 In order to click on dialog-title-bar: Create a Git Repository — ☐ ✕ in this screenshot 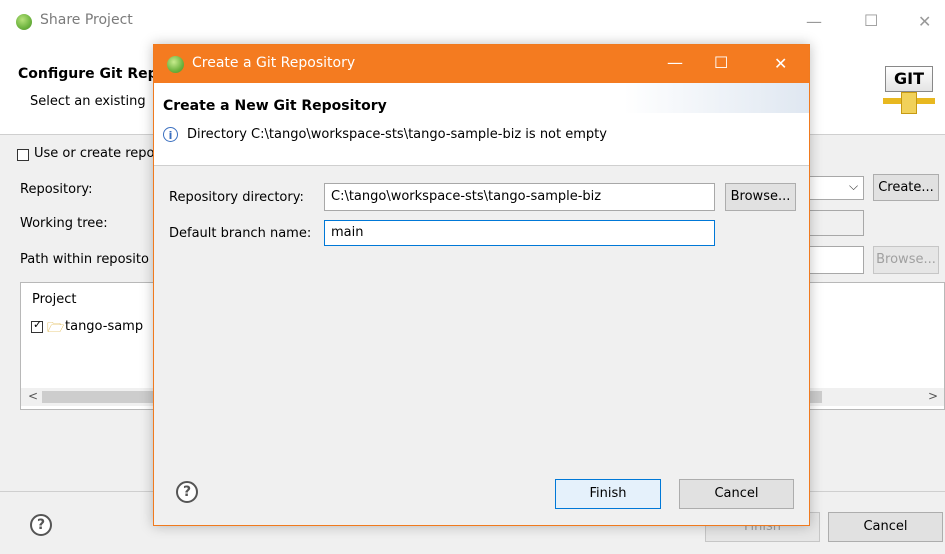, I will do `click(481, 64)`.